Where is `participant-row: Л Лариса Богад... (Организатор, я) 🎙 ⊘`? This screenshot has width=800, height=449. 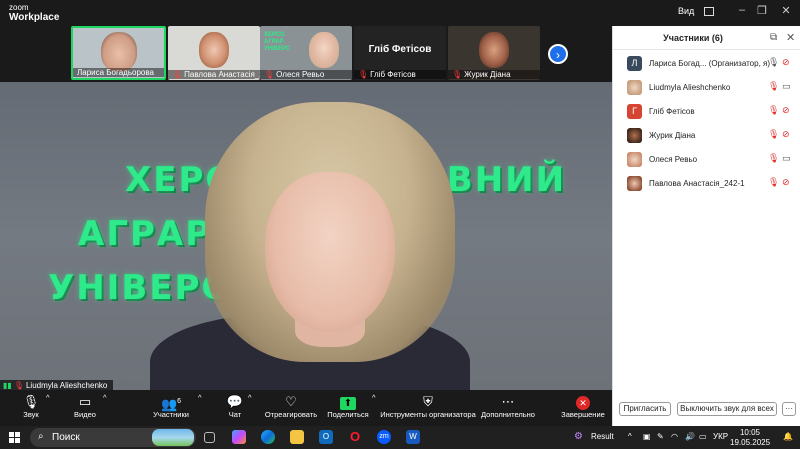 participant-row: Л Лариса Богад... (Организатор, я) 🎙 ⊘ is located at coordinates (706, 64).